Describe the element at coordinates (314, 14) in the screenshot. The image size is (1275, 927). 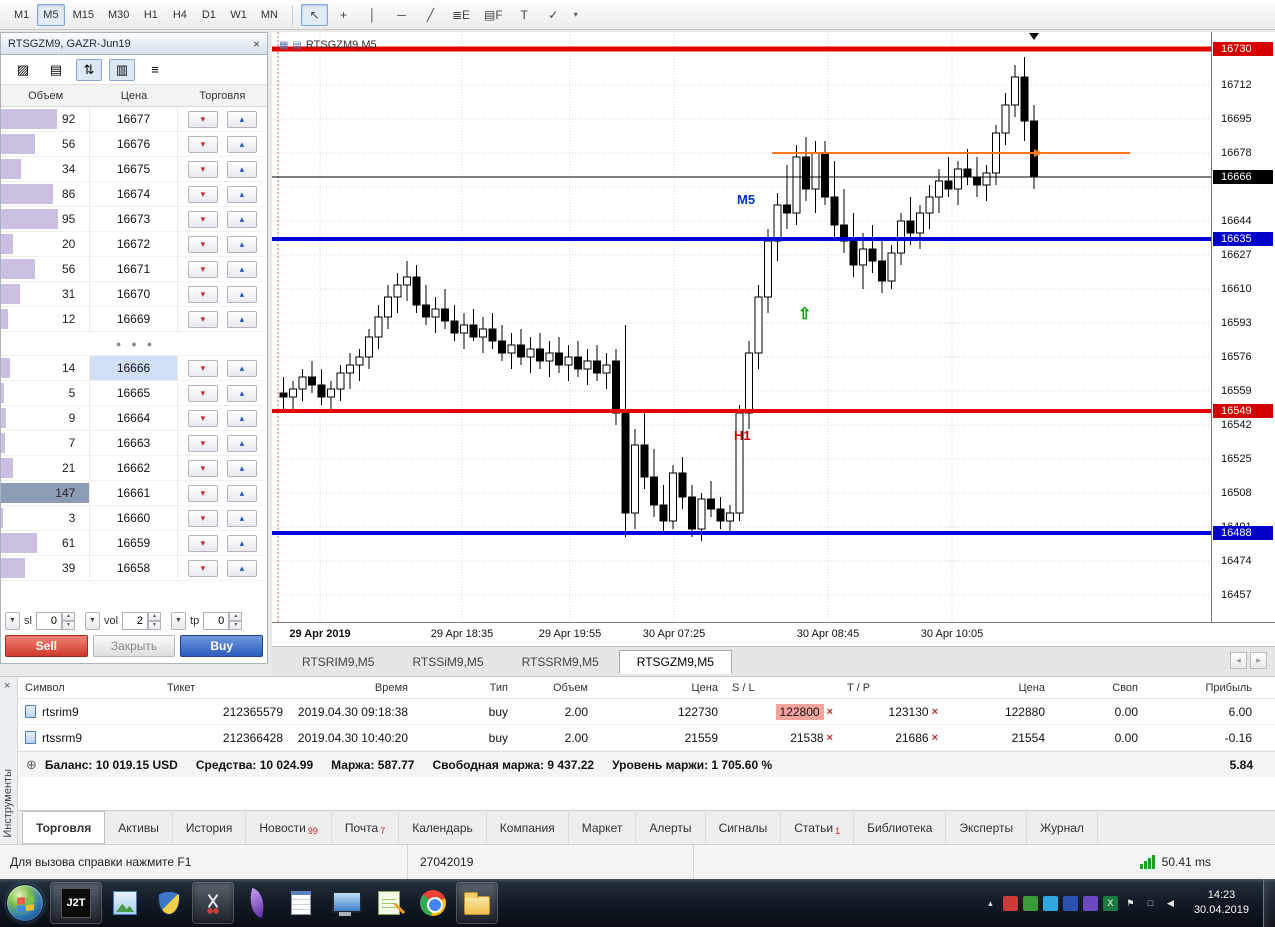
I see `cursor-tool-button: ↖` at that location.